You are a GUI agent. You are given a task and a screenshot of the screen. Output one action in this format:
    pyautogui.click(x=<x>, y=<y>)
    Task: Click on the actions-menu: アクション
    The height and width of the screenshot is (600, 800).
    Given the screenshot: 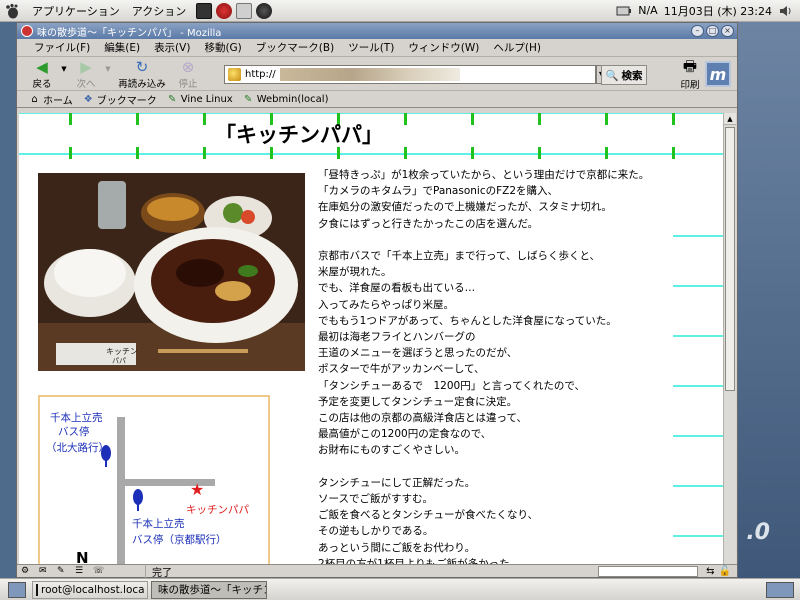 What is the action you would take?
    pyautogui.click(x=159, y=11)
    